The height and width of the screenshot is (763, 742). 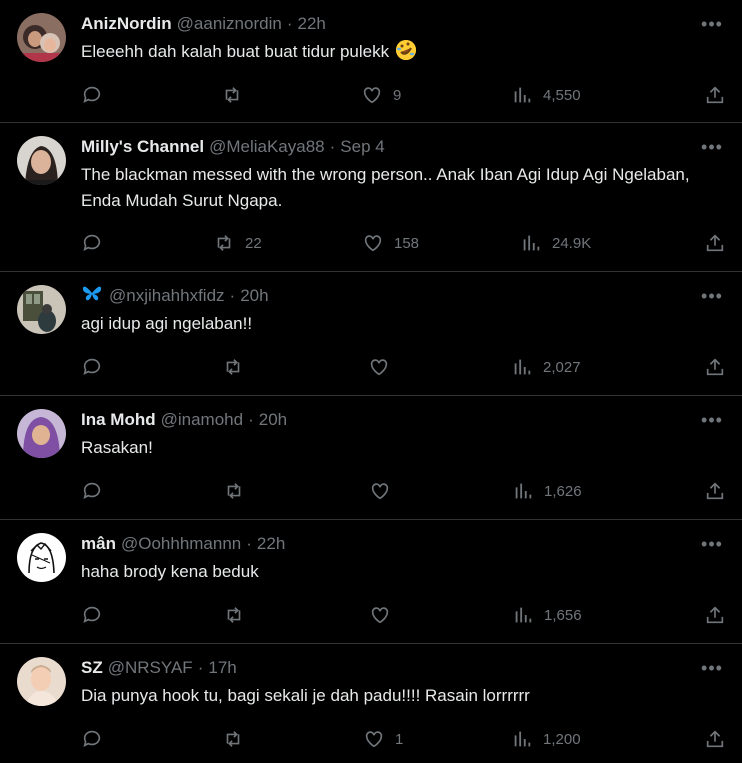 I want to click on like-button: 1, so click(x=383, y=739).